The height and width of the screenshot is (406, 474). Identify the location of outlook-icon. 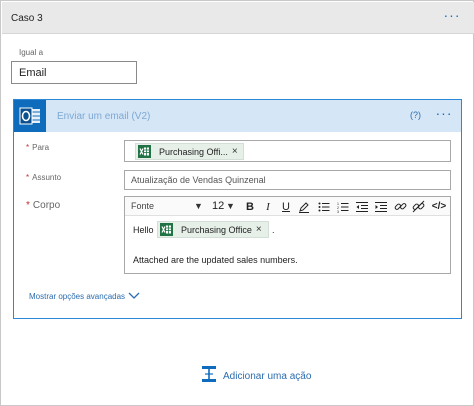
(30, 116).